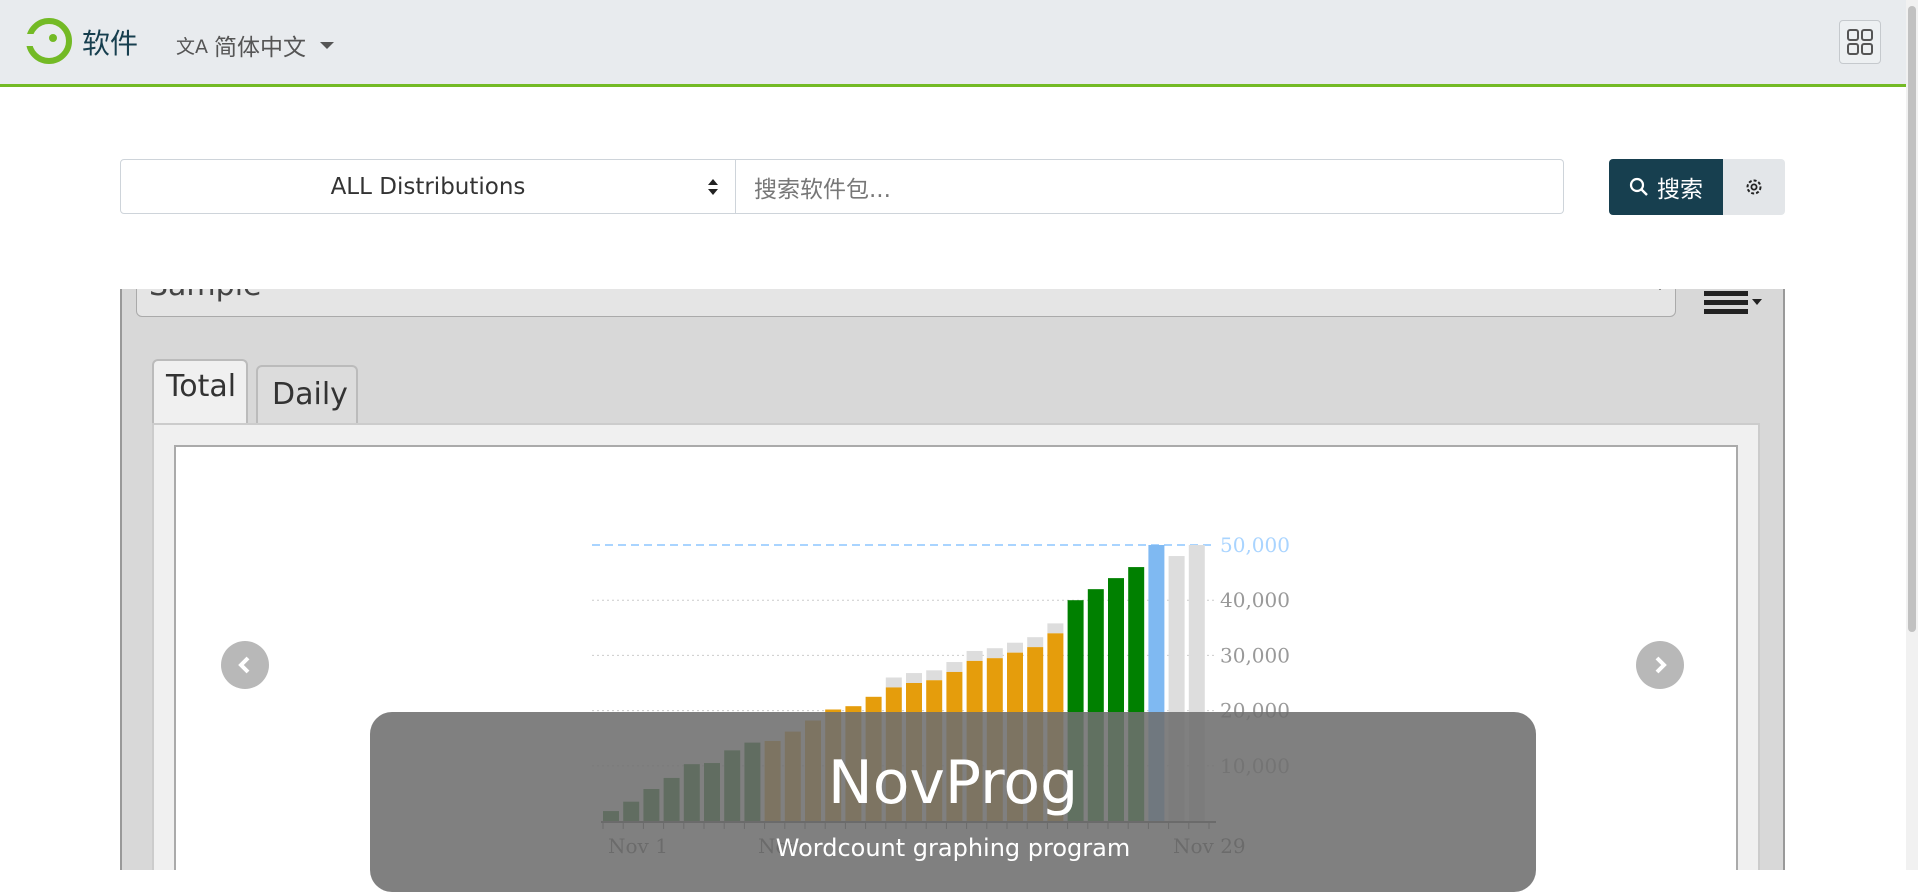  What do you see at coordinates (1255, 600) in the screenshot?
I see `y-tick-label: 40,000` at bounding box center [1255, 600].